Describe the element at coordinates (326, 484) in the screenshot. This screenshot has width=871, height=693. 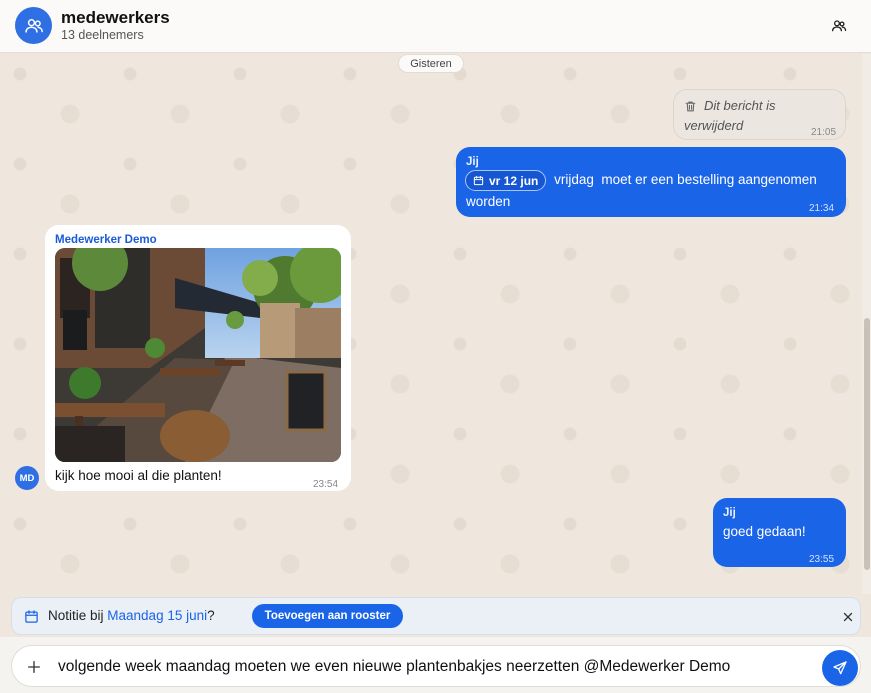
I see `message-time: 23:54` at that location.